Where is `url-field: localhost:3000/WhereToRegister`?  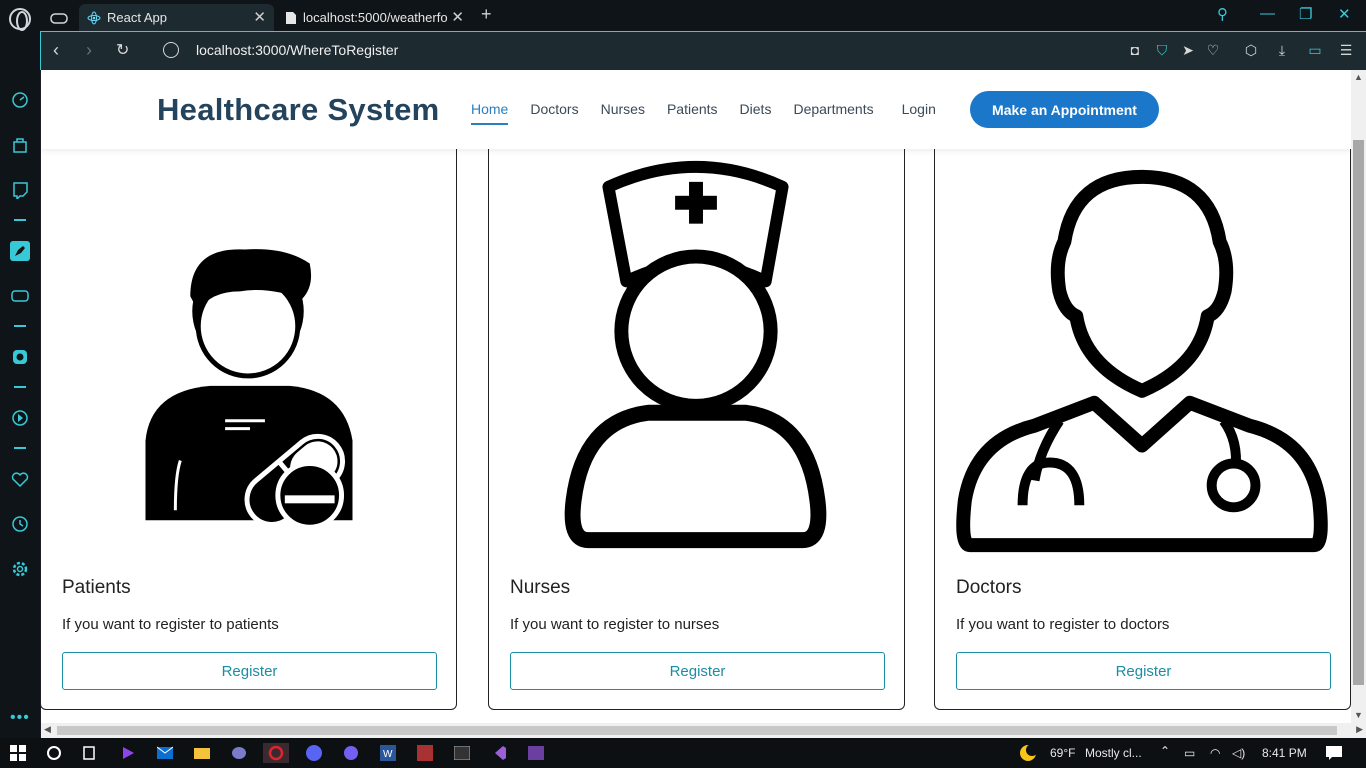 url-field: localhost:3000/WhereToRegister is located at coordinates (297, 50).